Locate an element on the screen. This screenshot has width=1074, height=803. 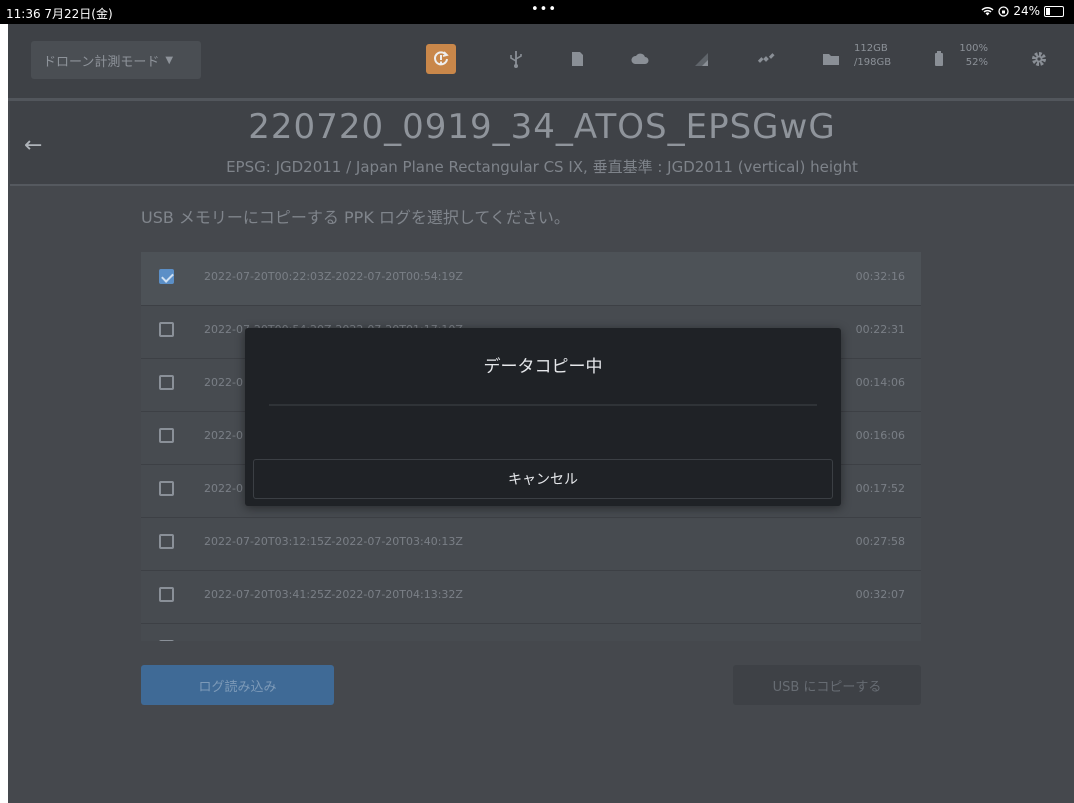
toolbar: ドローン計測モード ▼ 112GB /198GB 100% 52% is located at coordinates (541, 62).